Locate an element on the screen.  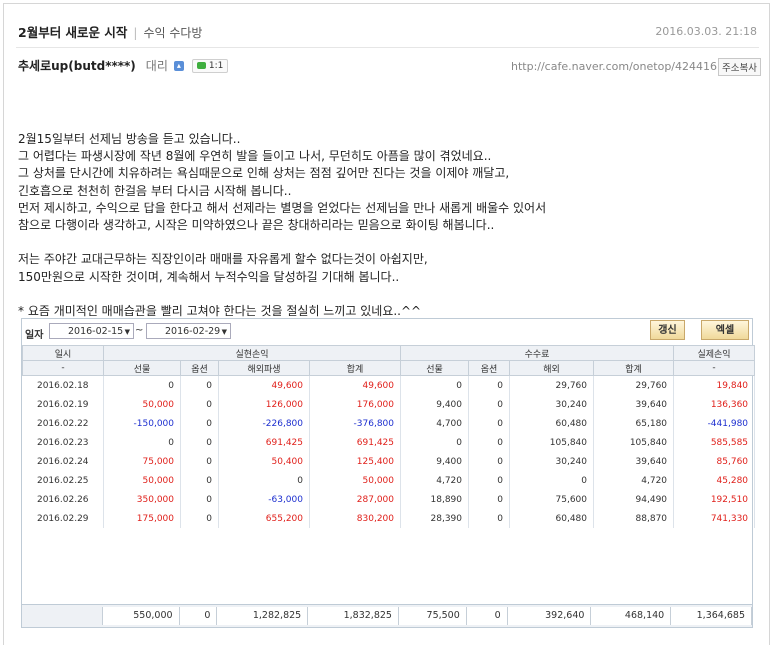
table-cell: 19,840 is located at coordinates (714, 385).